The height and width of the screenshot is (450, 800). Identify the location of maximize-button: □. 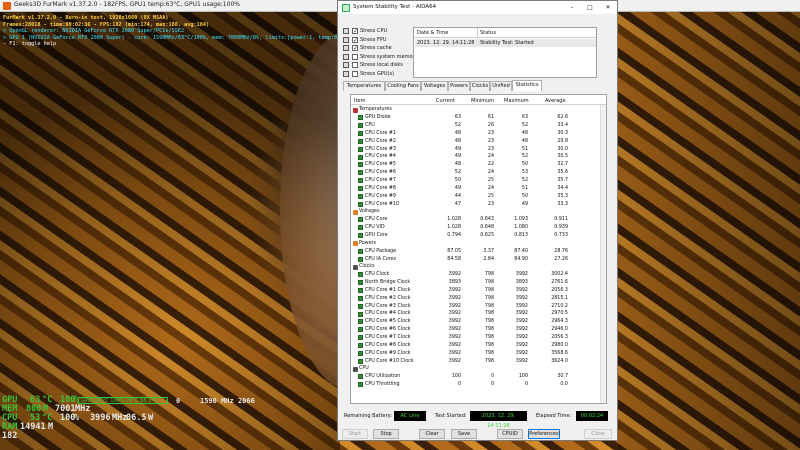
(590, 7).